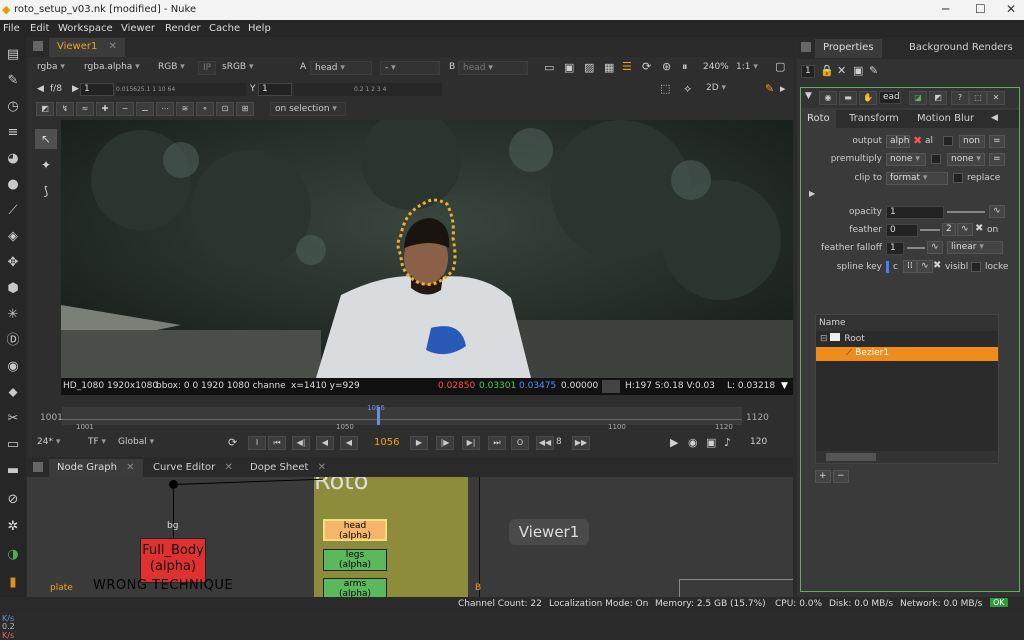 Image resolution: width=1024 pixels, height=640 pixels. I want to click on lut-dropdown: sRGB, so click(237, 68).